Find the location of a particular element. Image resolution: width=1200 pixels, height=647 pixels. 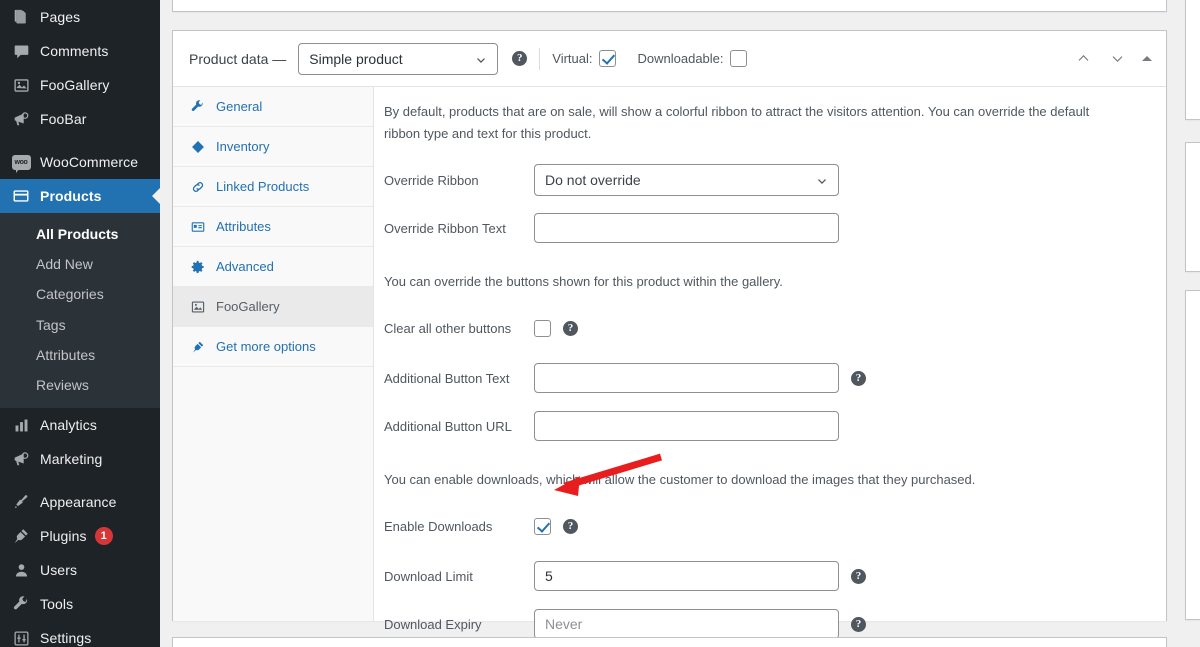

submenu-item-reviews: Reviews is located at coordinates (80, 385).